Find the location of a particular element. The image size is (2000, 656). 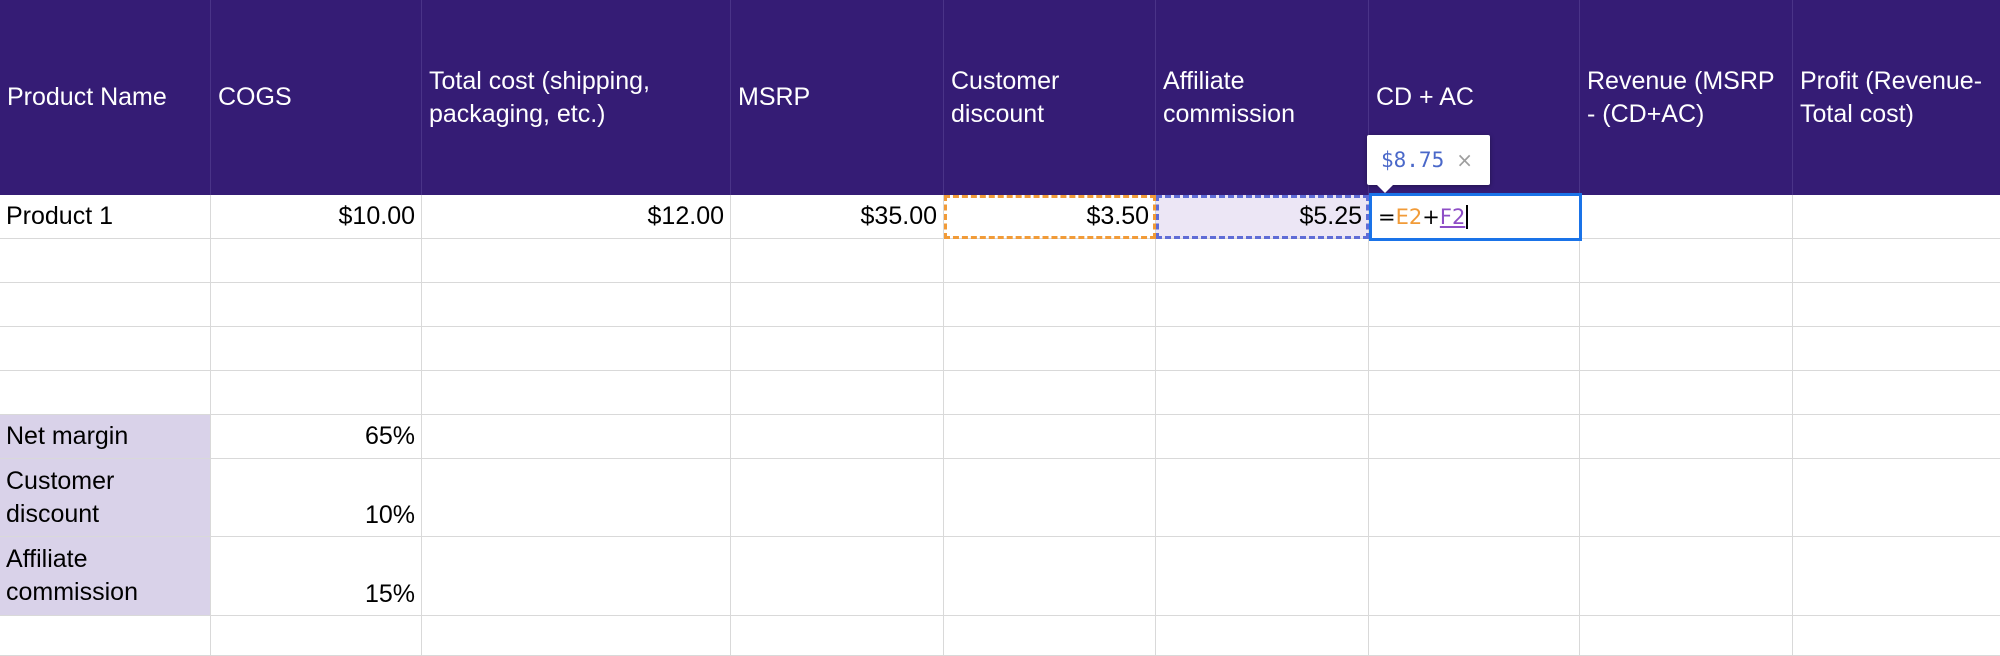

cell-customer-discount: $3.50 is located at coordinates (1050, 217).